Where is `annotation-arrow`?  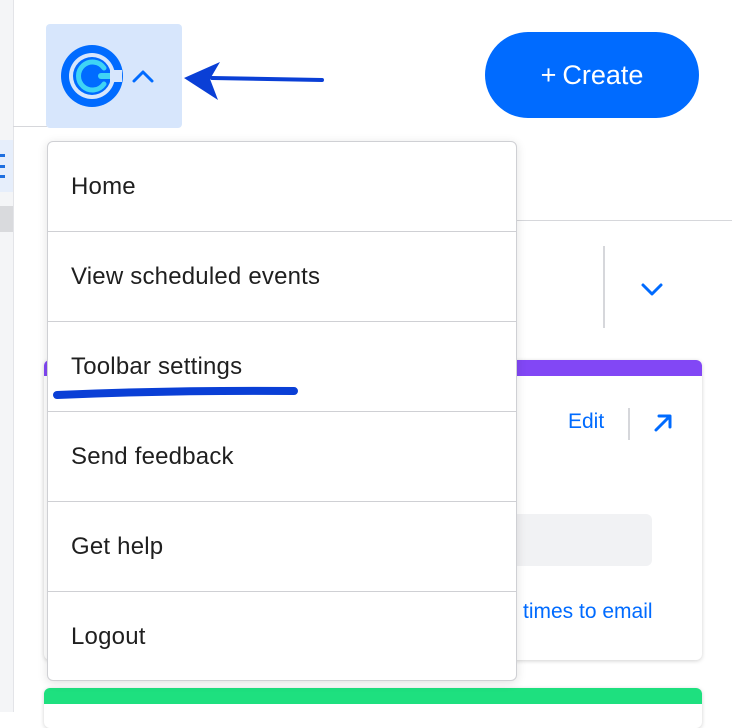 annotation-arrow is located at coordinates (254, 81).